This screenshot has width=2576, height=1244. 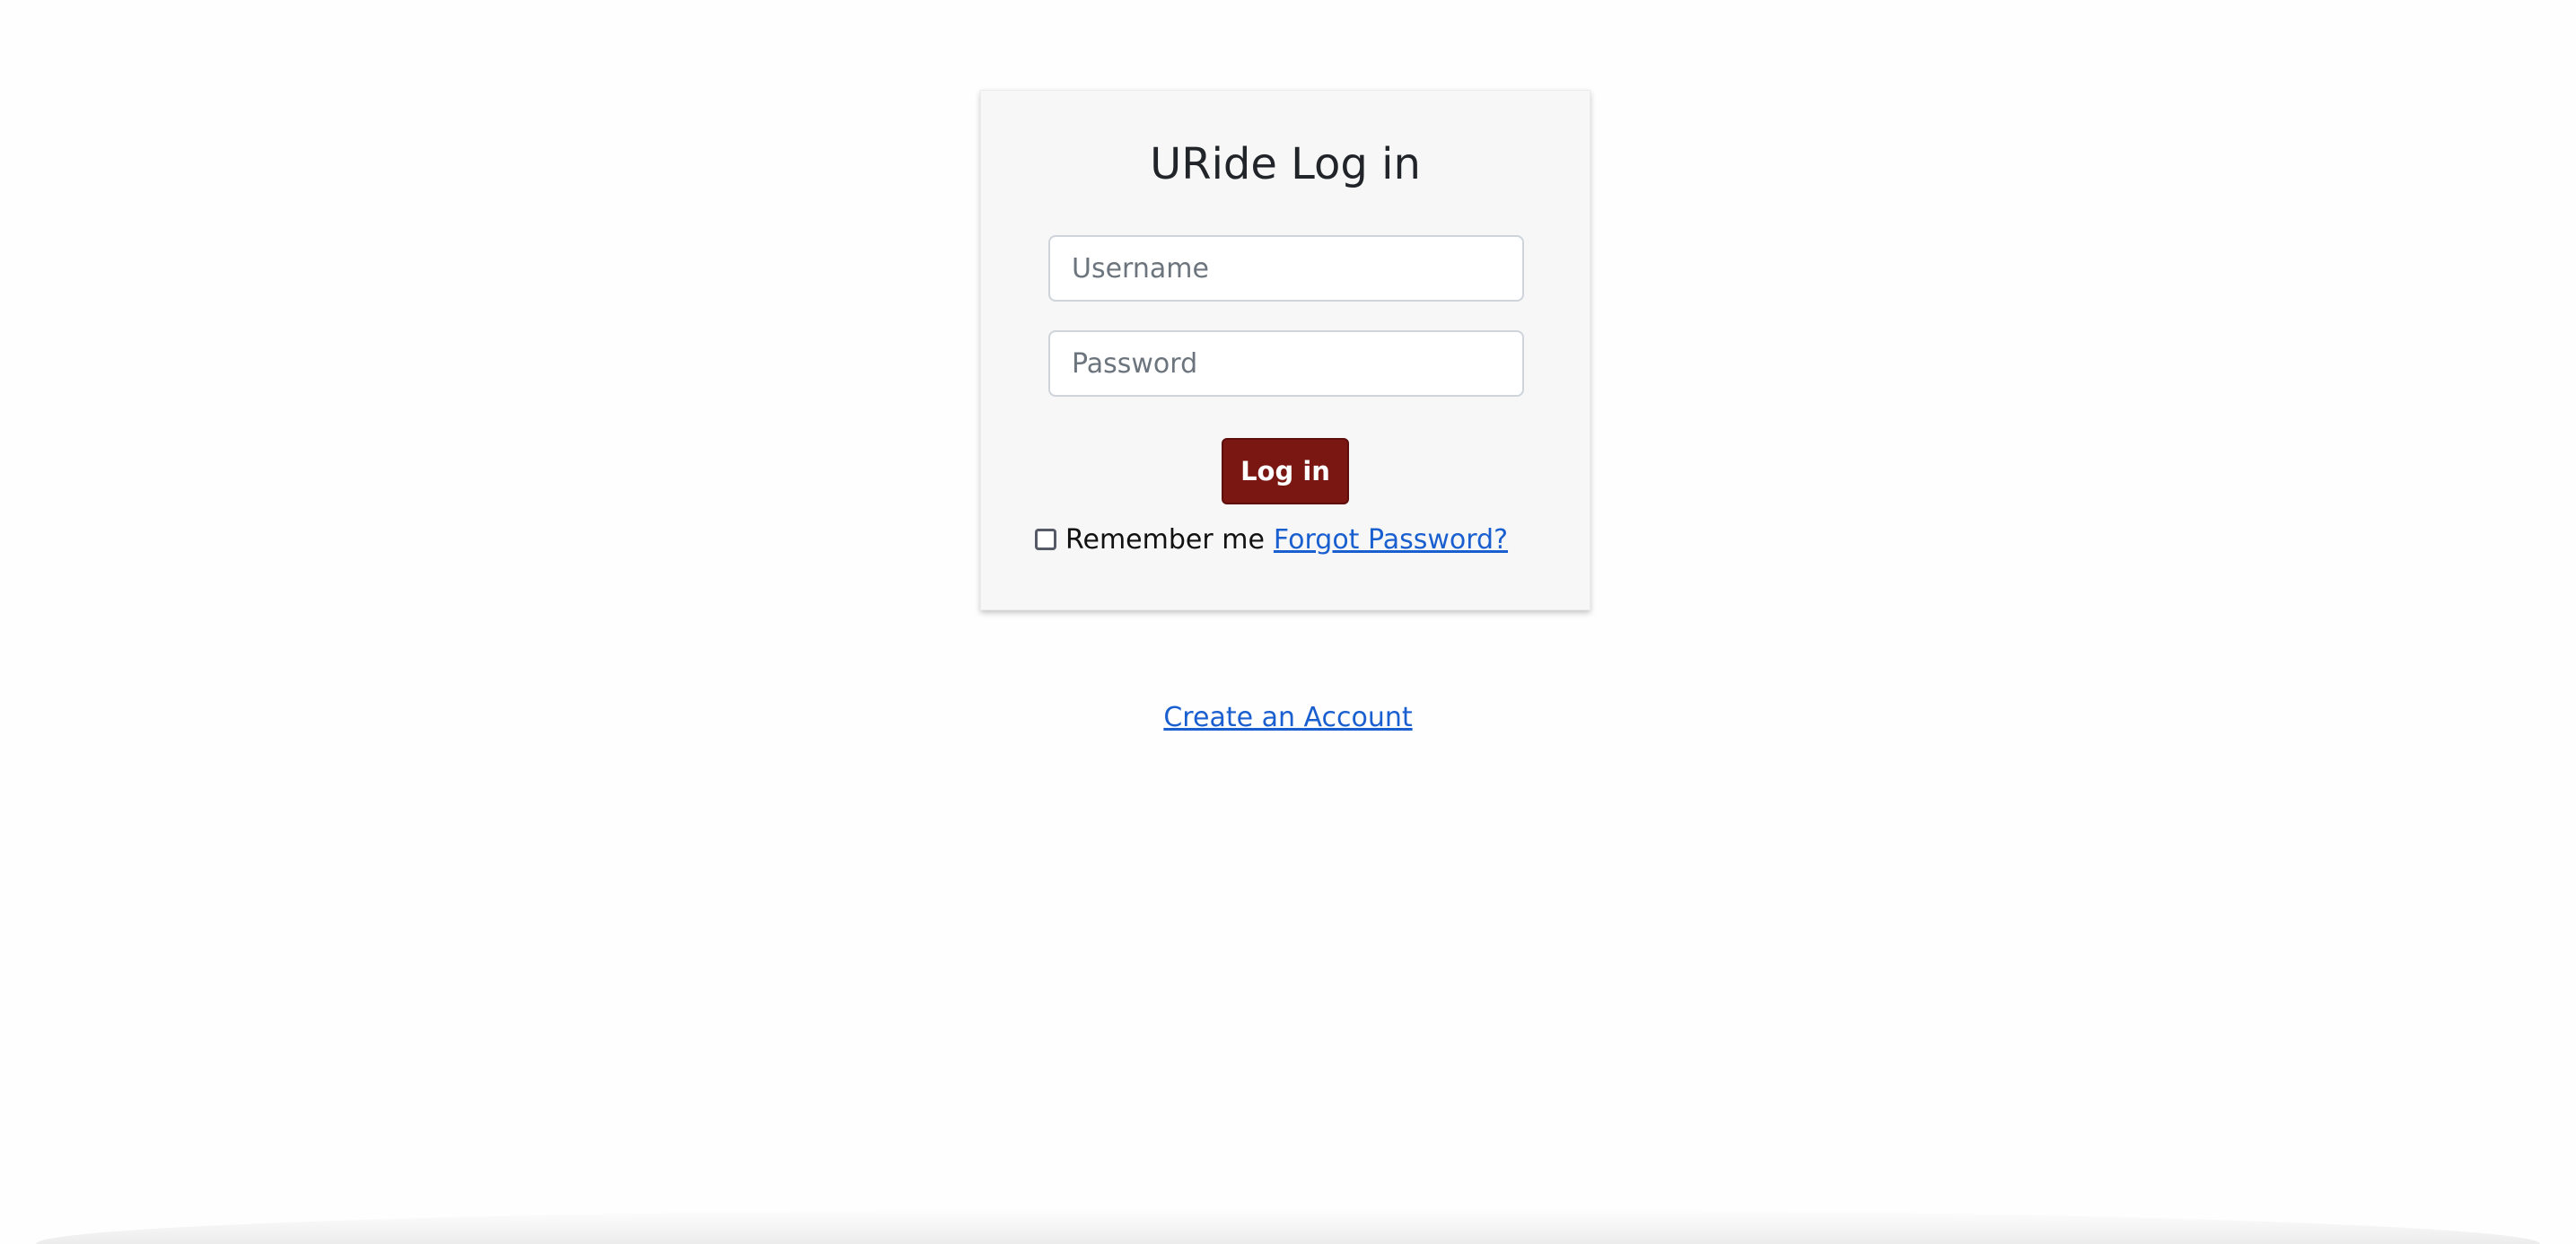 What do you see at coordinates (1271, 539) in the screenshot?
I see `remember-row: Remember me Forgot Password?` at bounding box center [1271, 539].